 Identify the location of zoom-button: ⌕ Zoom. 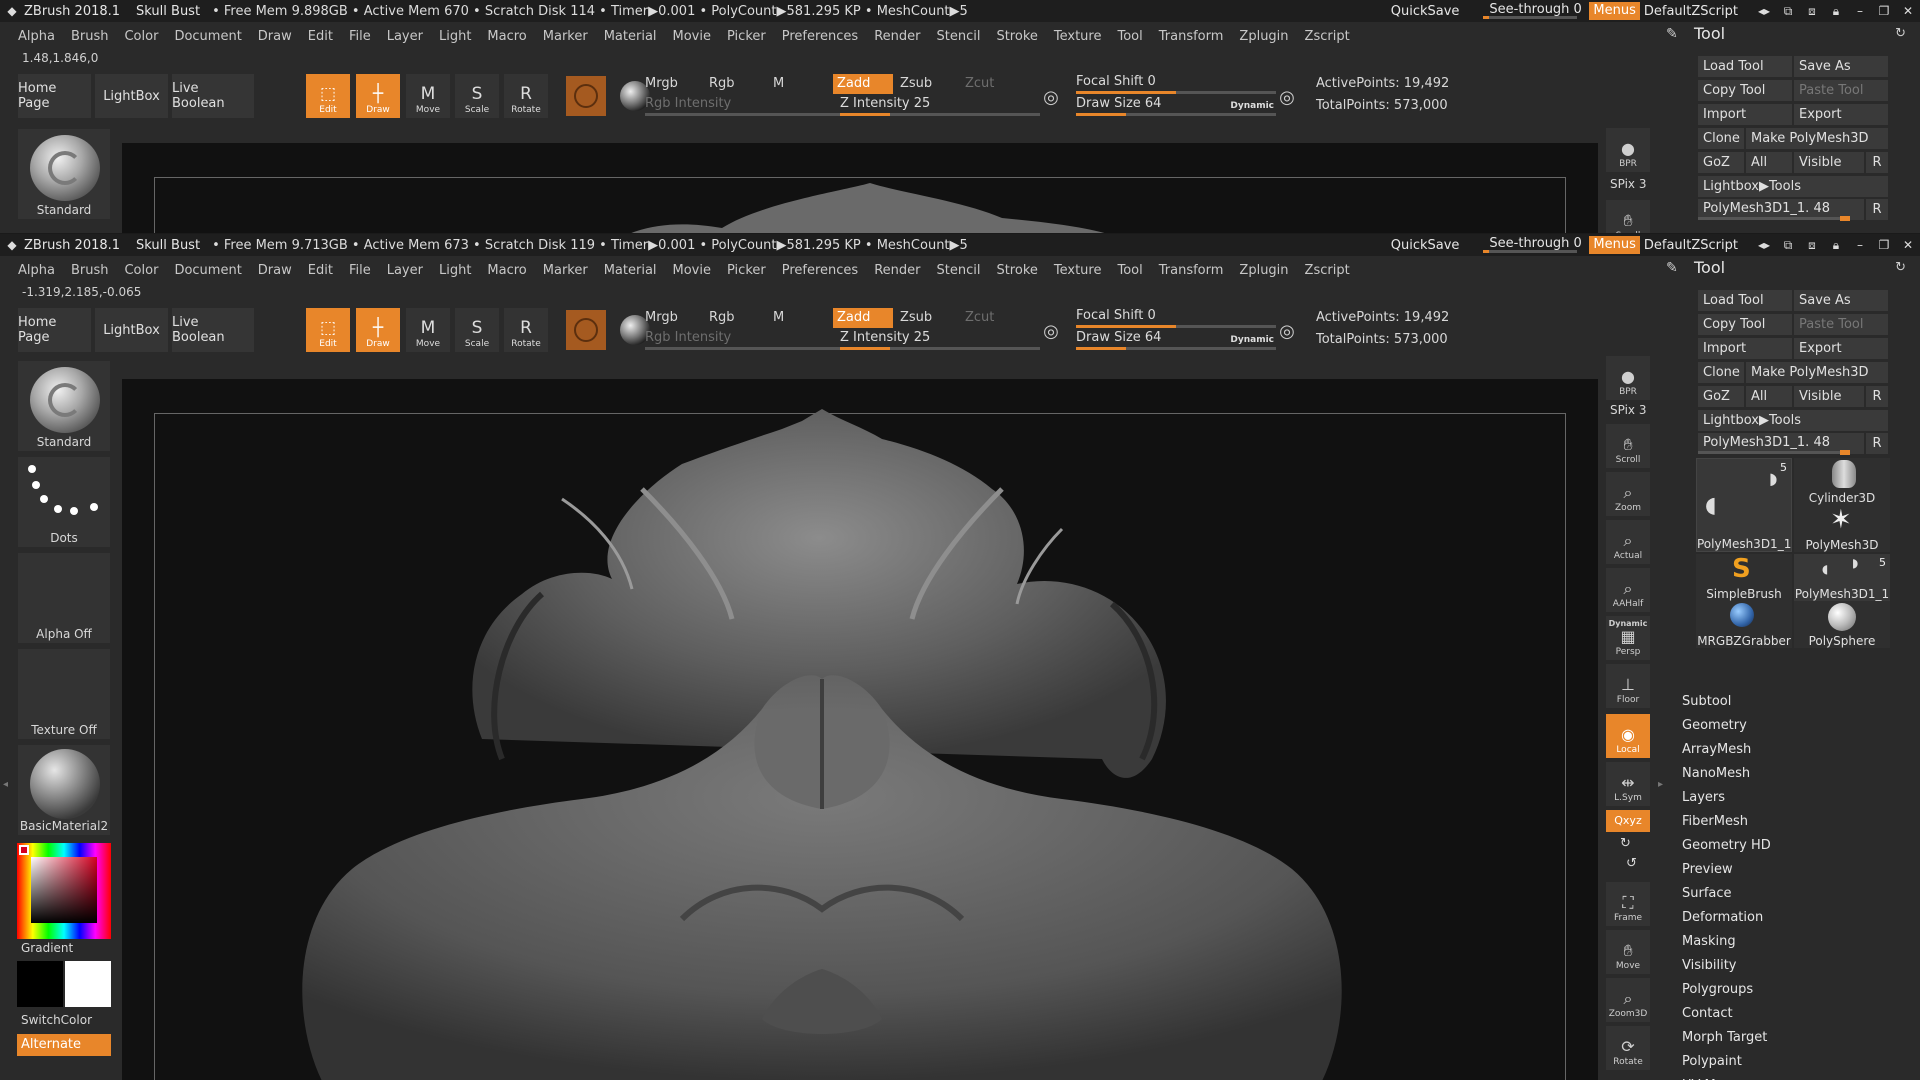
(1628, 494).